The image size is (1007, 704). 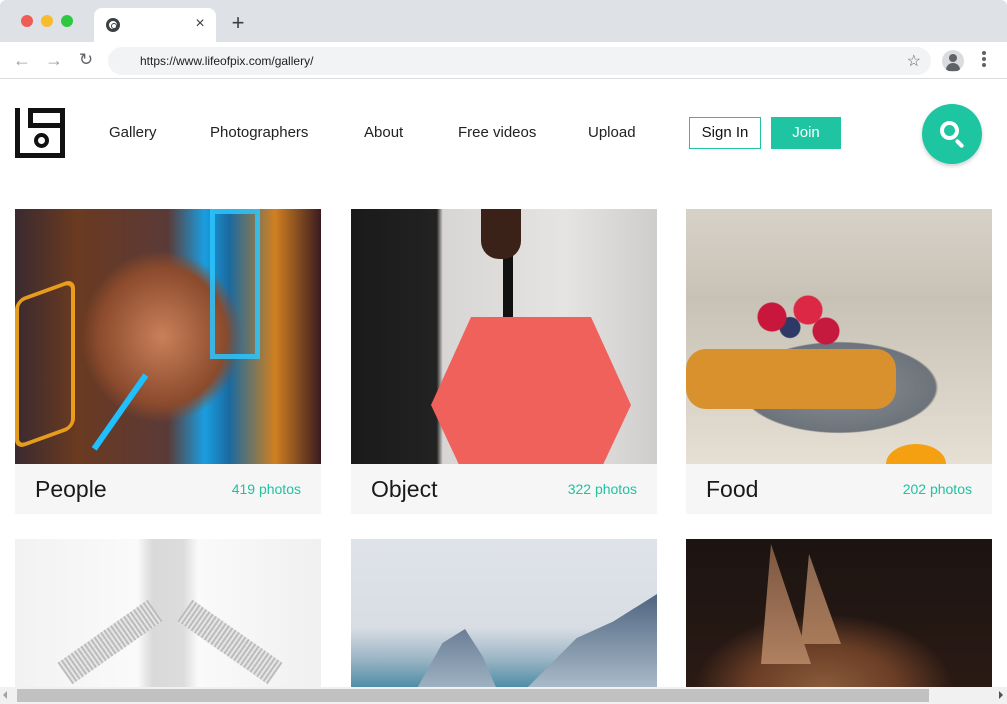 I want to click on reload-icon: ↻, so click(x=86, y=60).